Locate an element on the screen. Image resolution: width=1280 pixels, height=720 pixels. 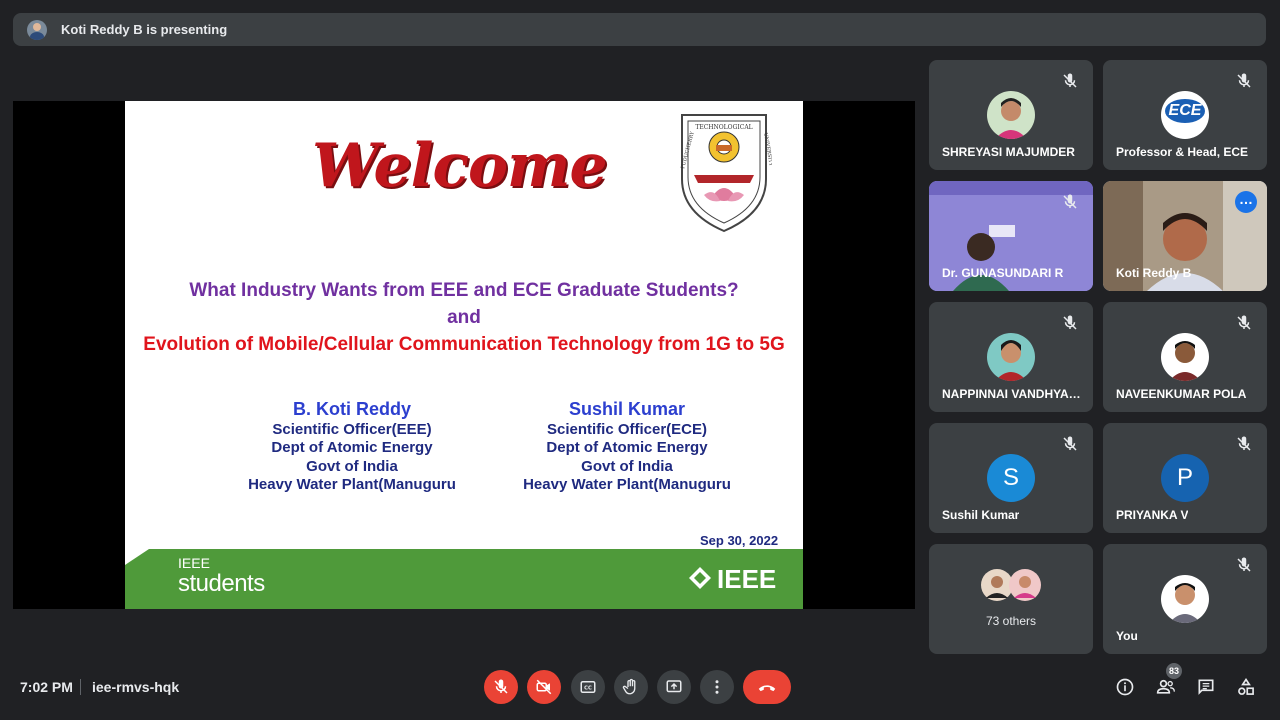
mic-toggle-button is located at coordinates (501, 687).